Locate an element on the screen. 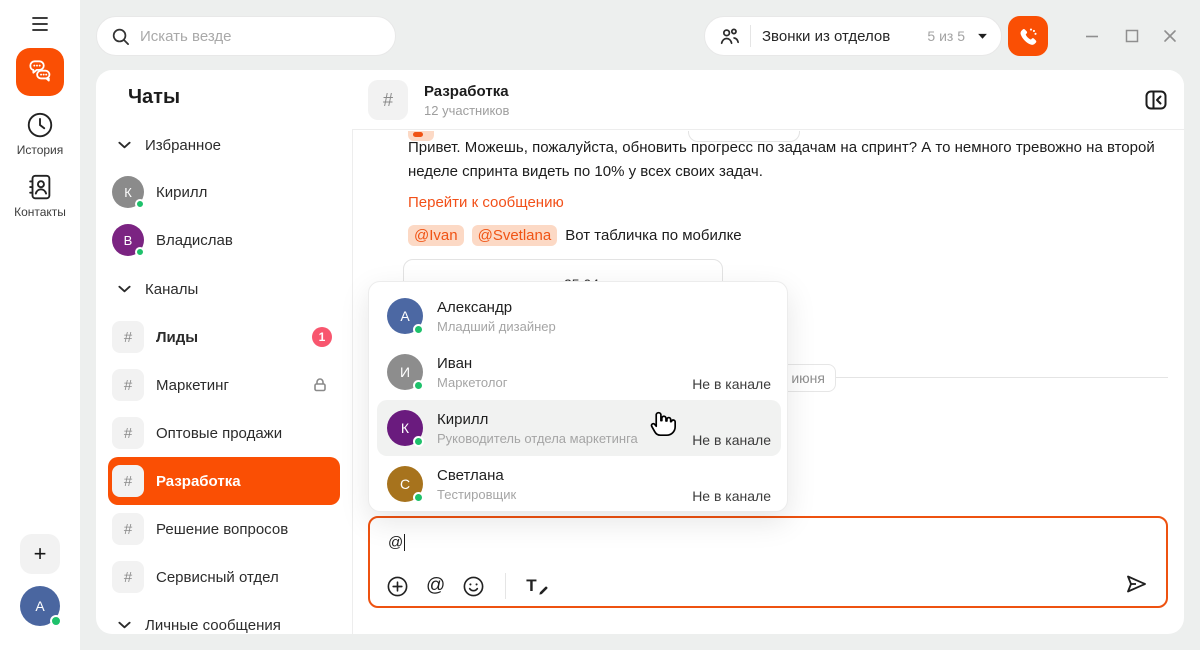 This screenshot has height=650, width=1200. mention-option-svetlana: С Светлана Тестировщик Не в канале is located at coordinates (579, 484).